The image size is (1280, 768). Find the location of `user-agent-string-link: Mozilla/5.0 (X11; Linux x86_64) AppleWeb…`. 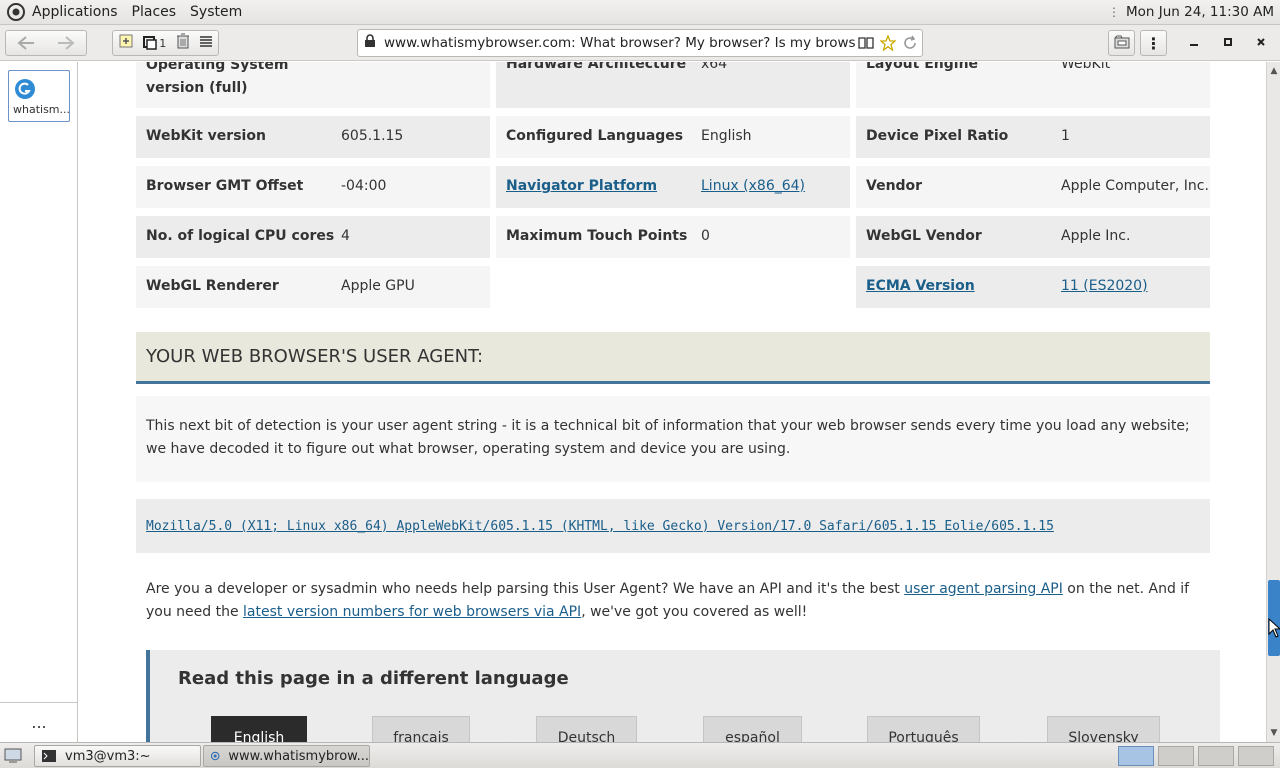

user-agent-string-link: Mozilla/5.0 (X11; Linux x86_64) AppleWeb… is located at coordinates (600, 526).